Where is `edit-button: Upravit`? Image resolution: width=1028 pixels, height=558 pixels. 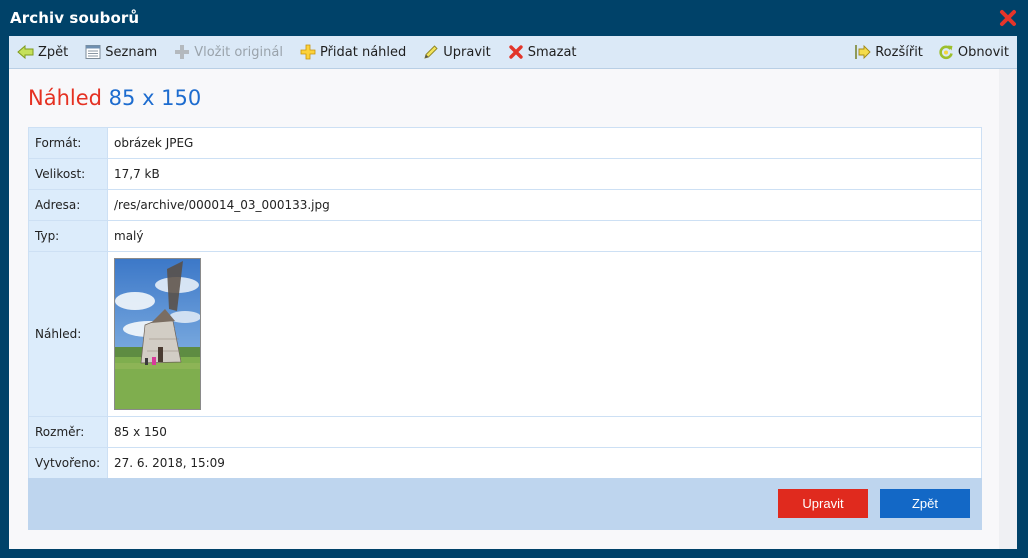 edit-button: Upravit is located at coordinates (823, 503).